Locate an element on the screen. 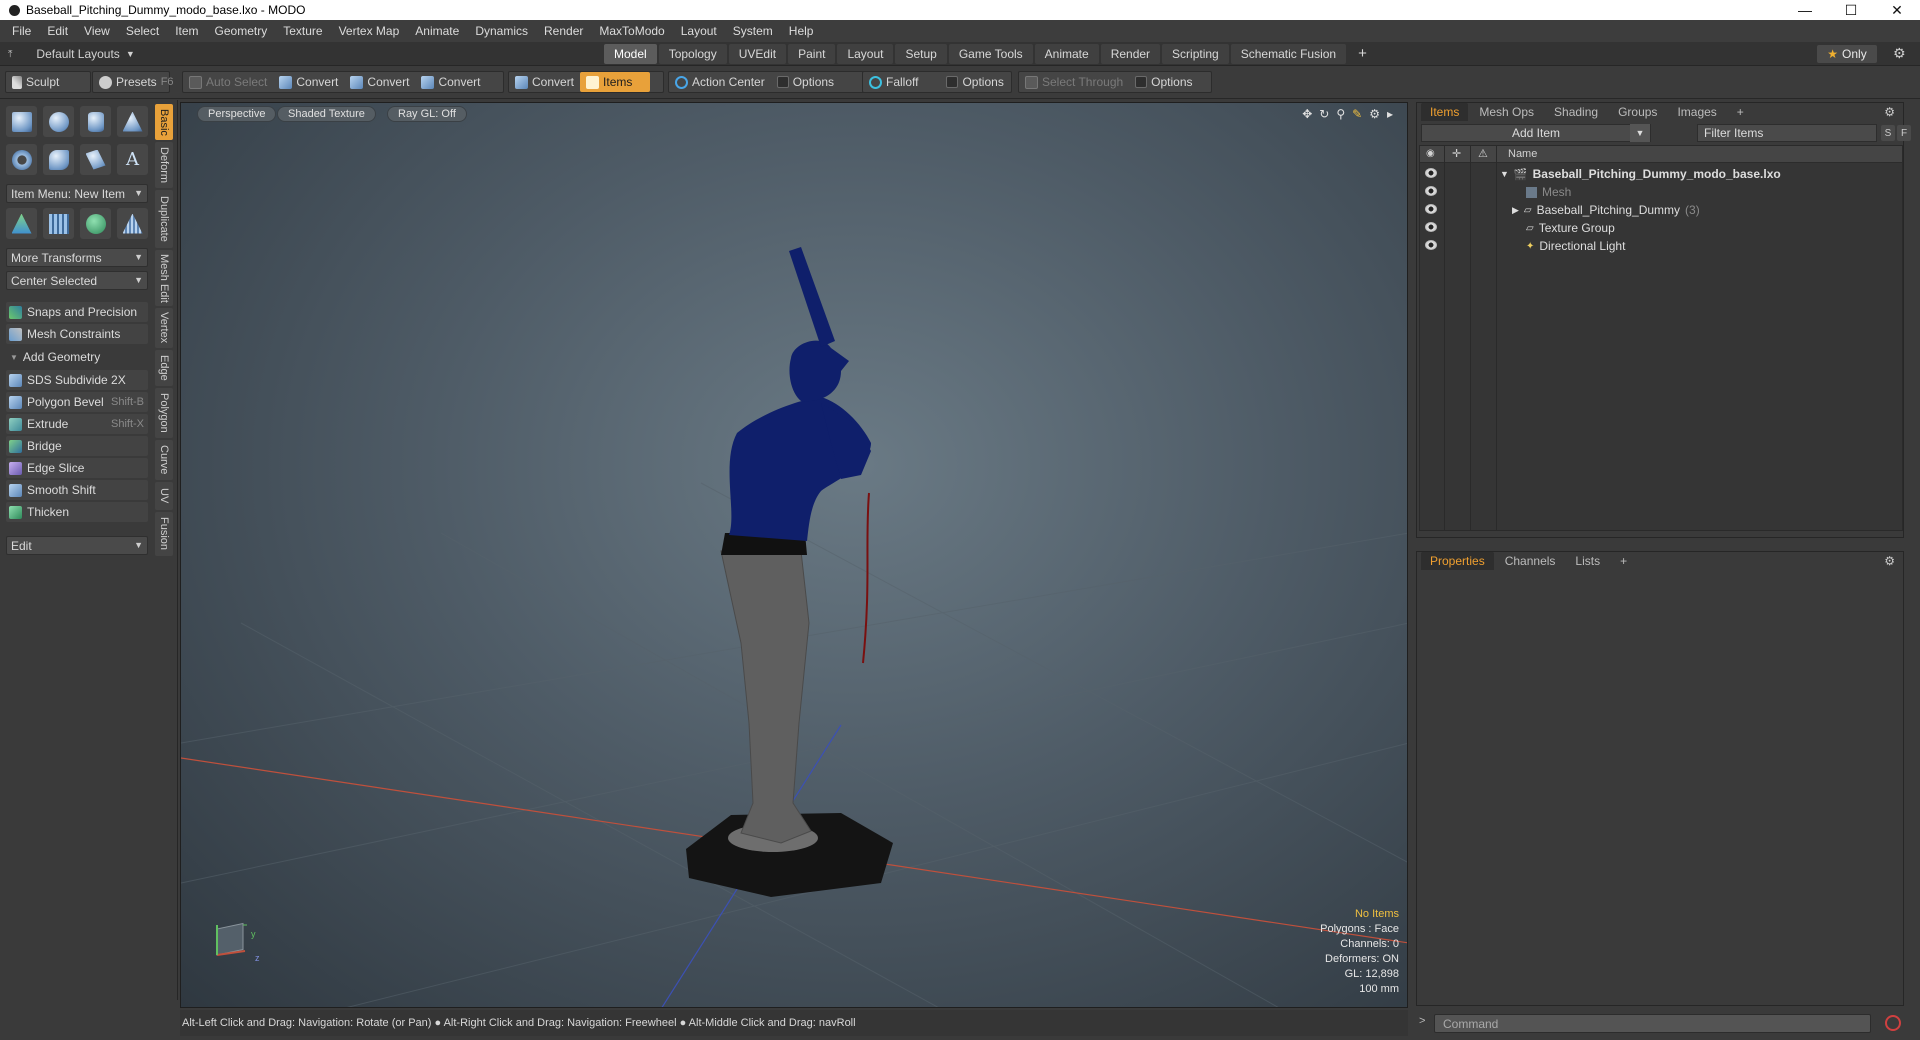 The image size is (1920, 1040). chevron-down-icon: ▼ is located at coordinates (1640, 133).